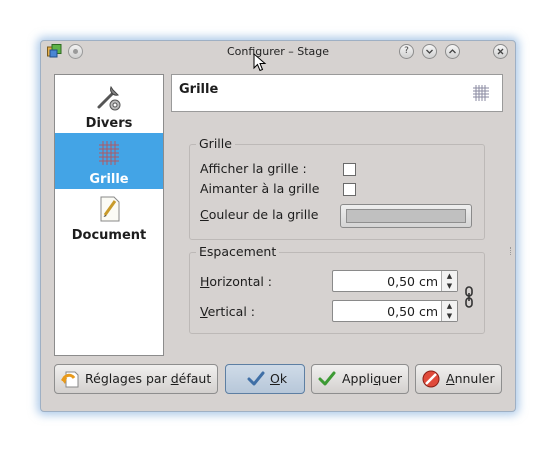 The height and width of the screenshot is (450, 554). Describe the element at coordinates (469, 297) in the screenshot. I see `chain-link-icon` at that location.